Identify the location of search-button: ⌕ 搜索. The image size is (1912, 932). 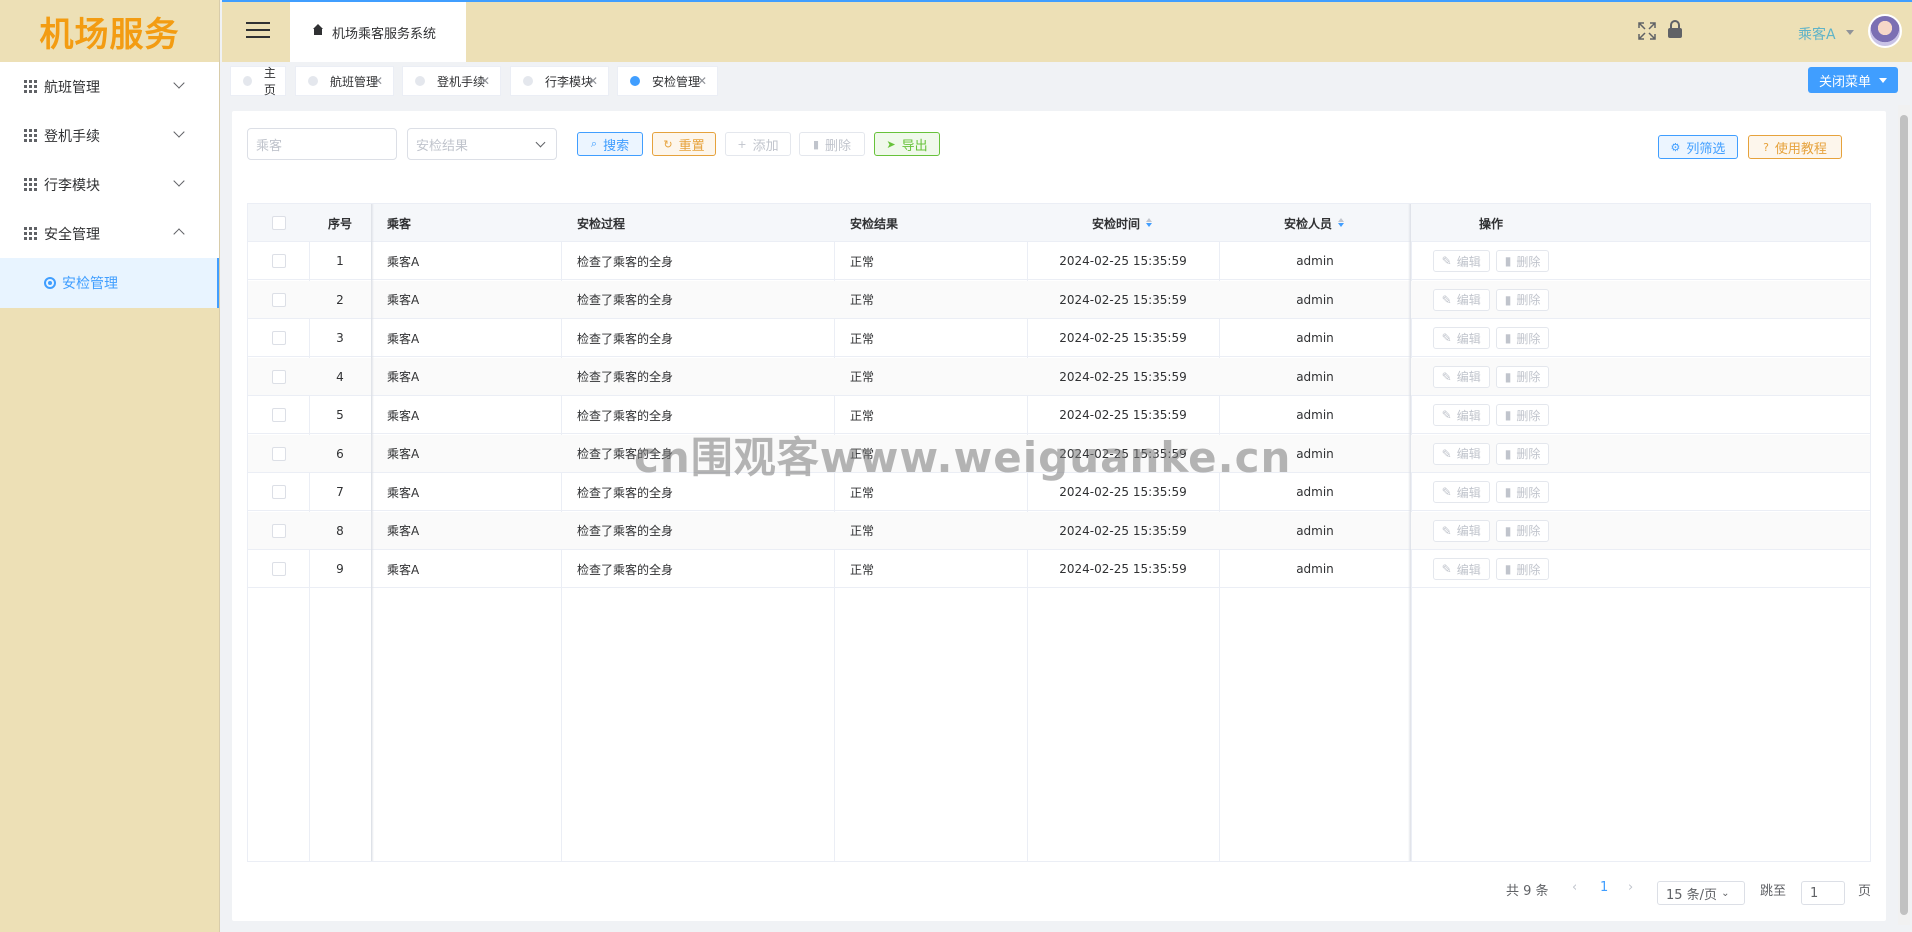
(610, 144).